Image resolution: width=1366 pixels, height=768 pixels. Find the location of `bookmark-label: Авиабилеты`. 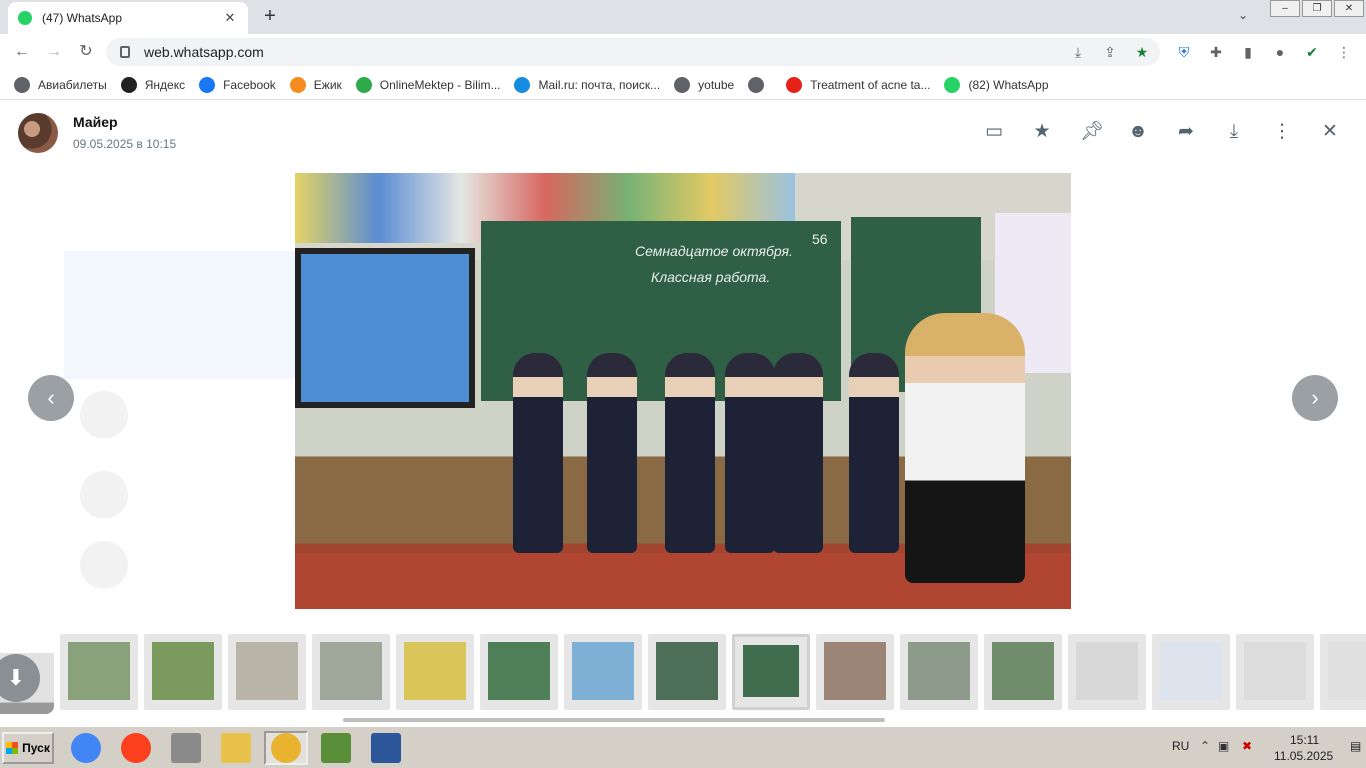

bookmark-label: Авиабилеты is located at coordinates (72, 84).